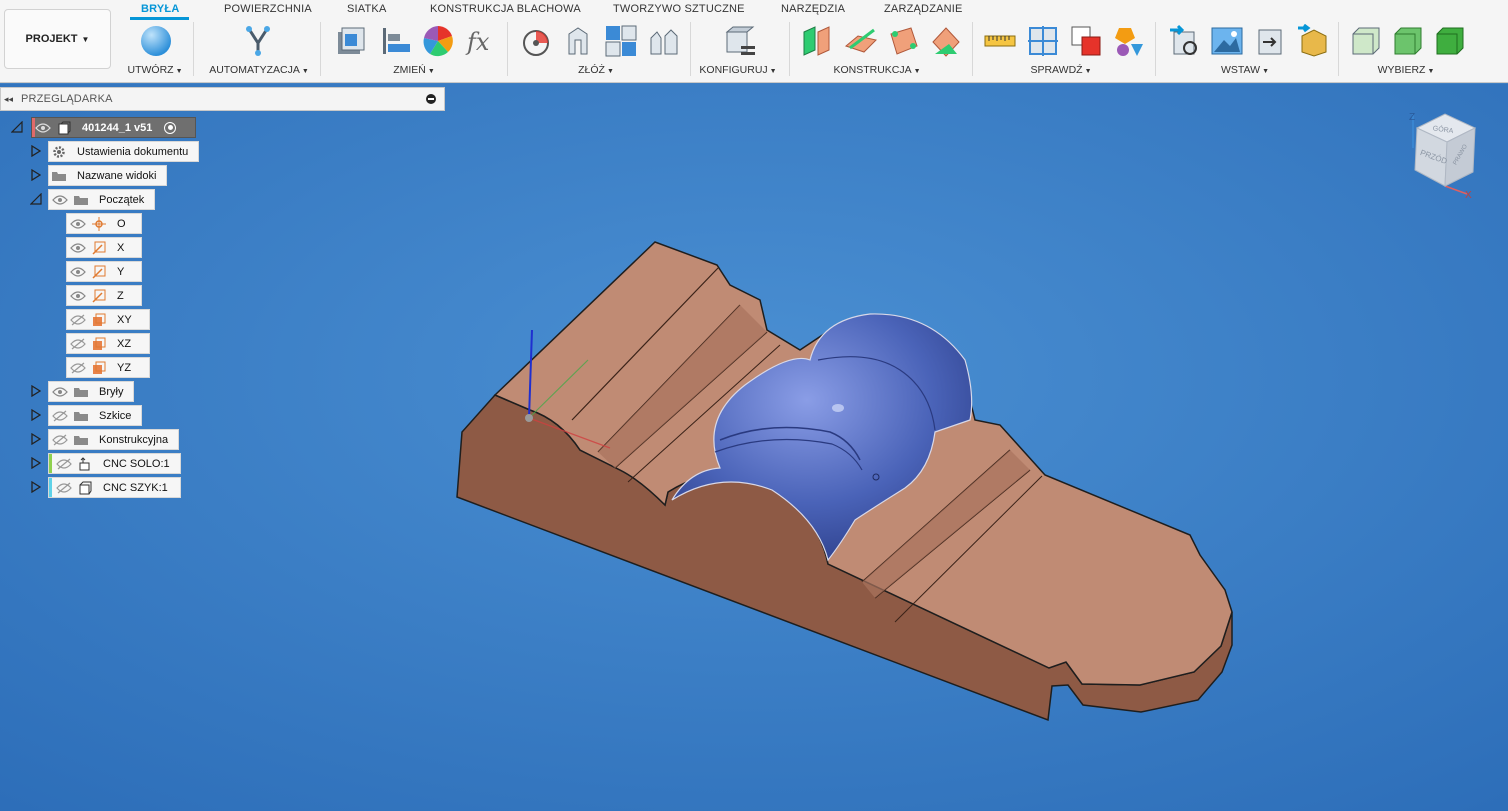 Image resolution: width=1508 pixels, height=811 pixels. What do you see at coordinates (1245, 70) in the screenshot?
I see `group-wstaw: WSTAW ▼` at bounding box center [1245, 70].